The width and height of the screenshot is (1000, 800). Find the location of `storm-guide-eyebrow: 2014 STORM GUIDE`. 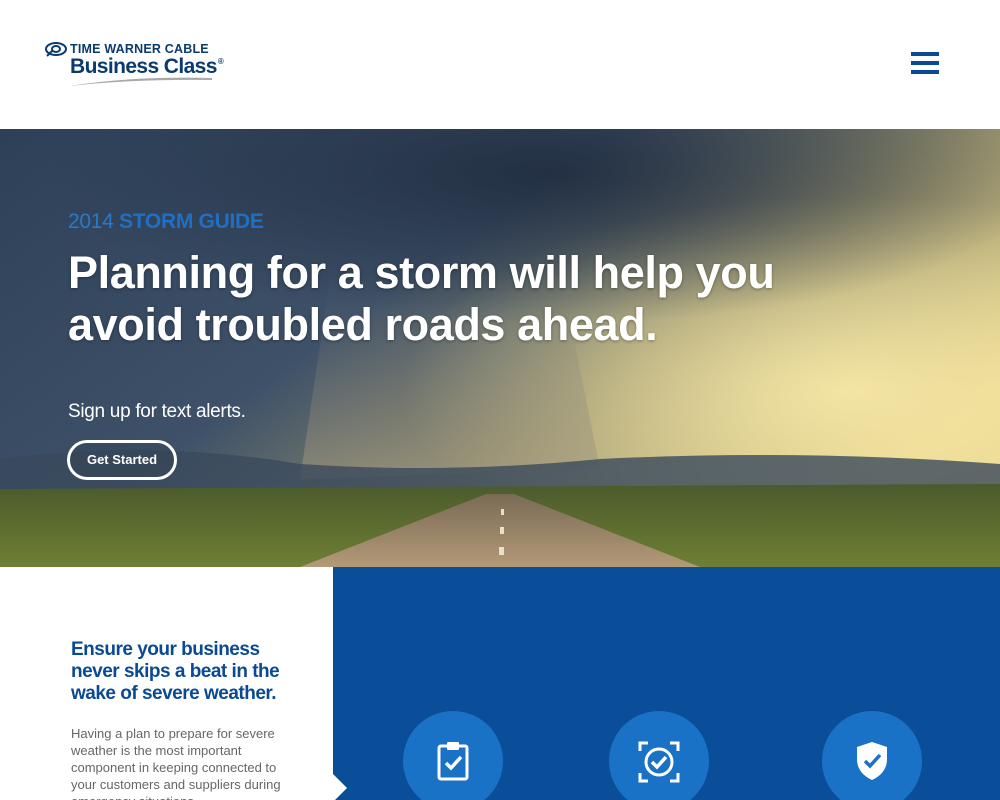

storm-guide-eyebrow: 2014 STORM GUIDE is located at coordinates (166, 222).